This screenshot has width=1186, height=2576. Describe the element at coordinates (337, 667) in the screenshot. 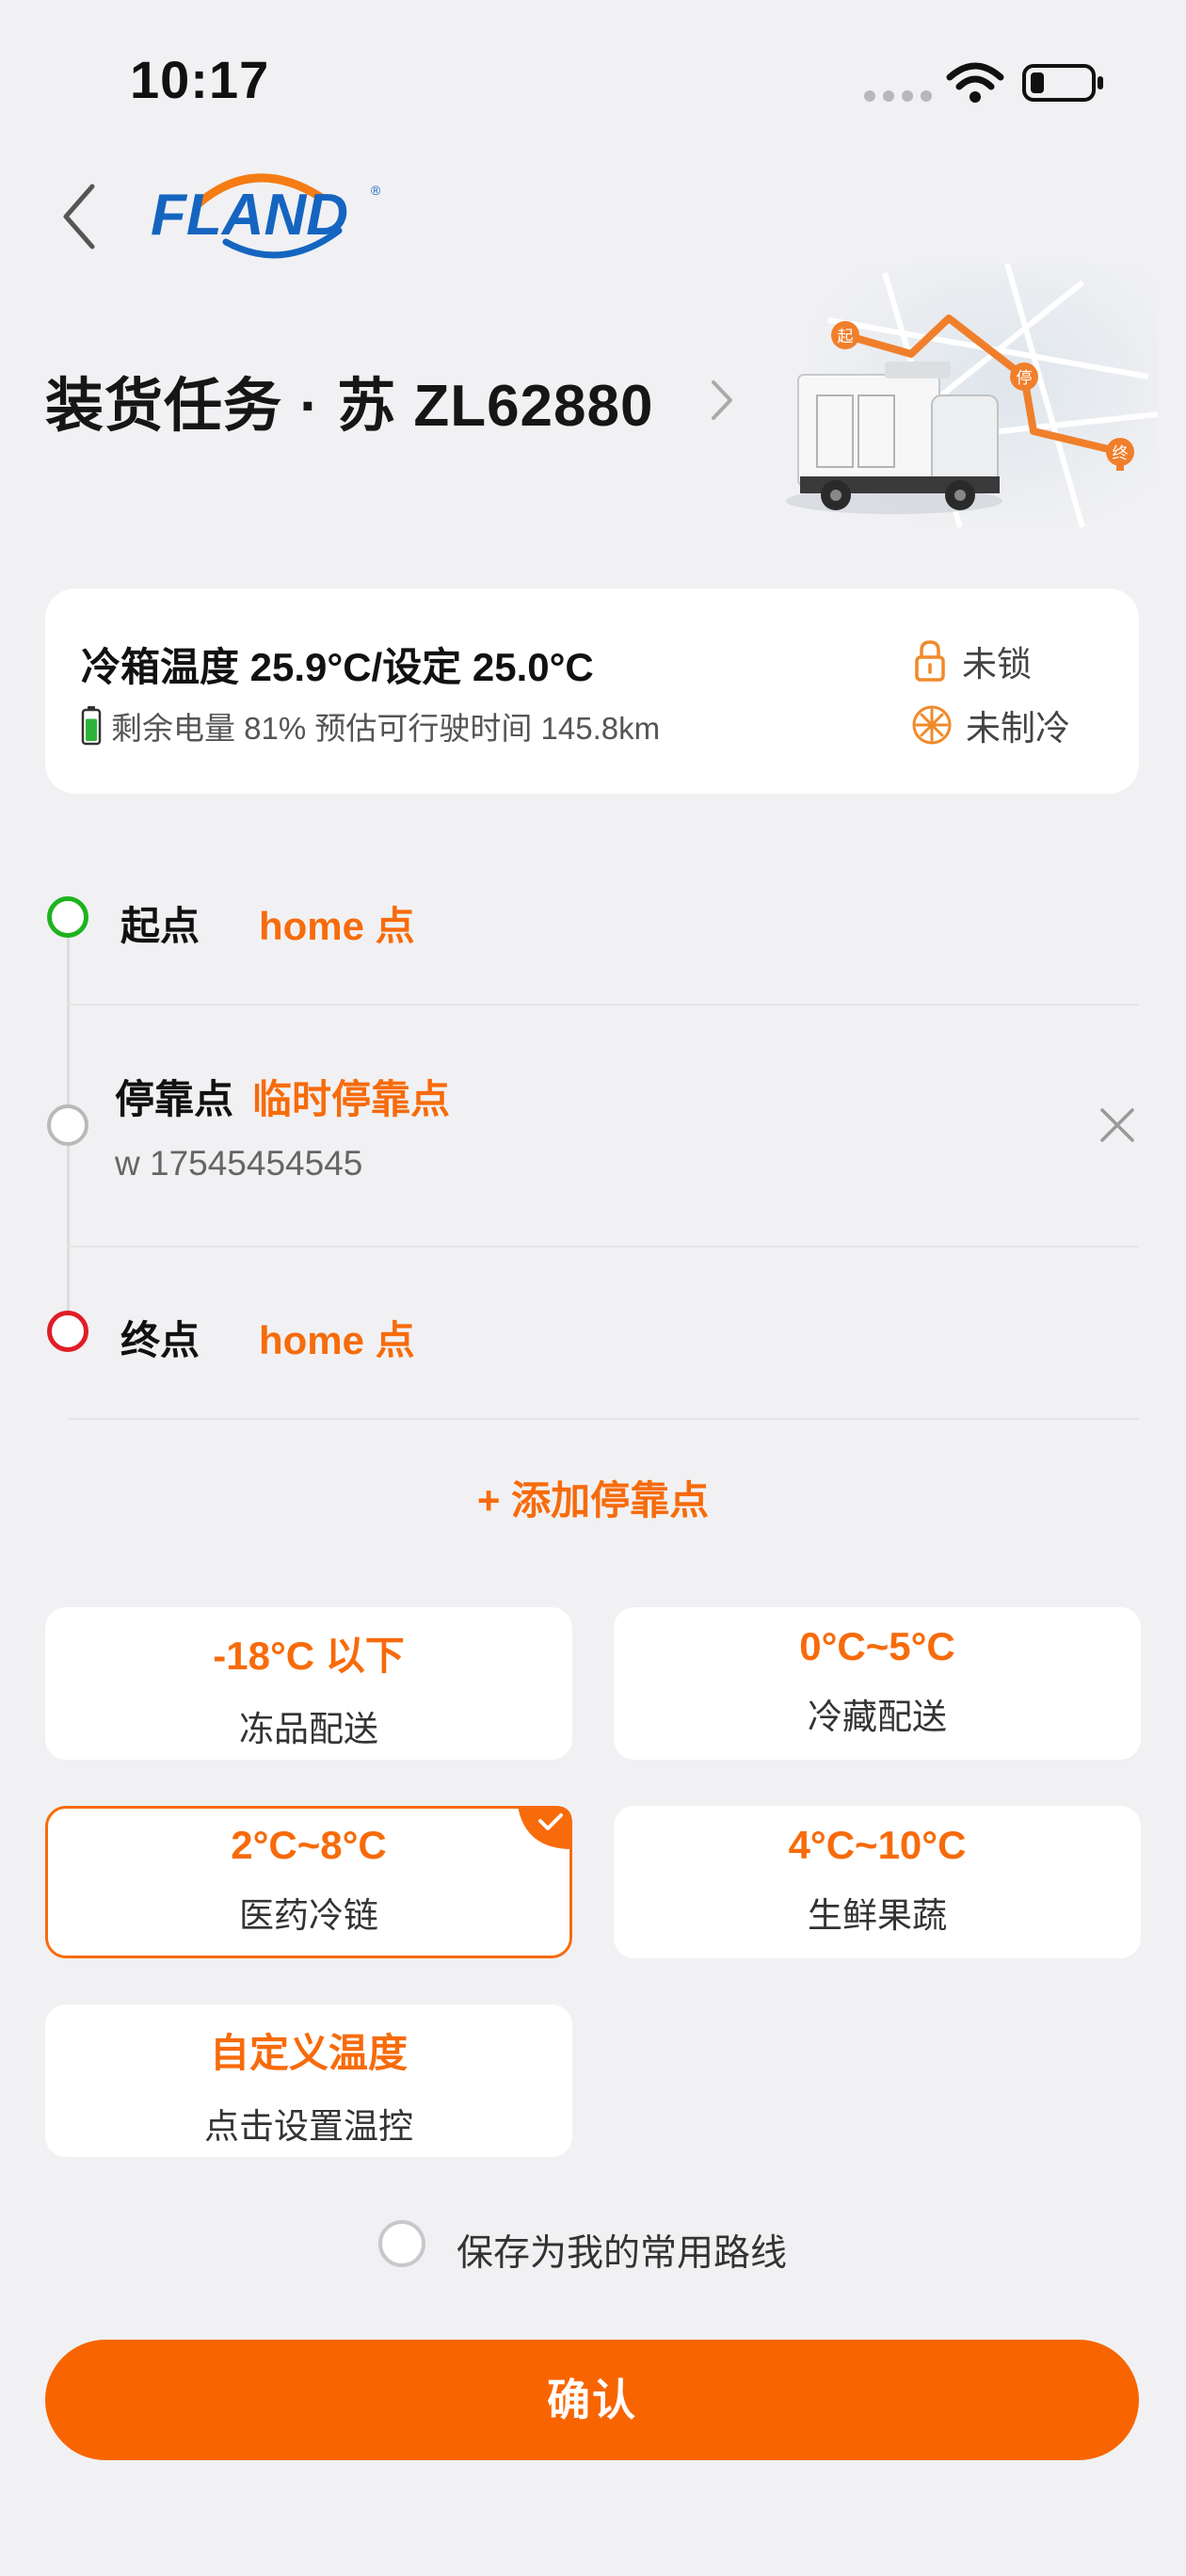

I see `cargo-temperature: 冷箱温度 25.9°C/设定 25.0°C` at that location.